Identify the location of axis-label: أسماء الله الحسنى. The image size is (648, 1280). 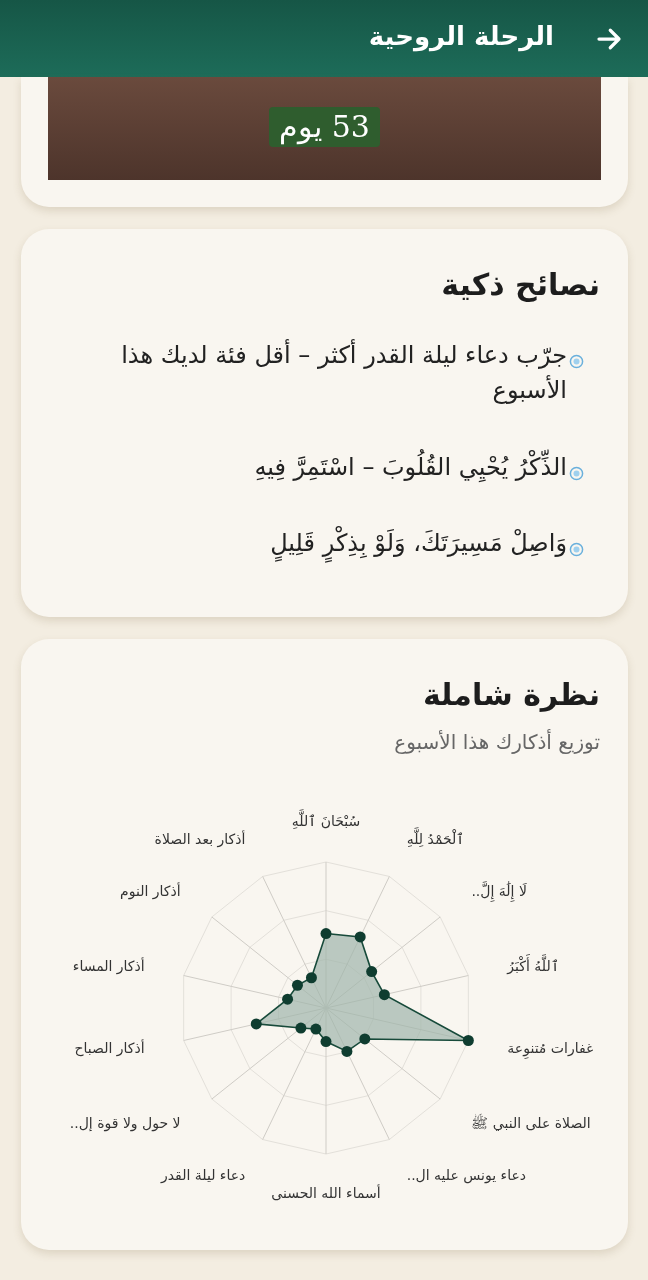
(326, 1193).